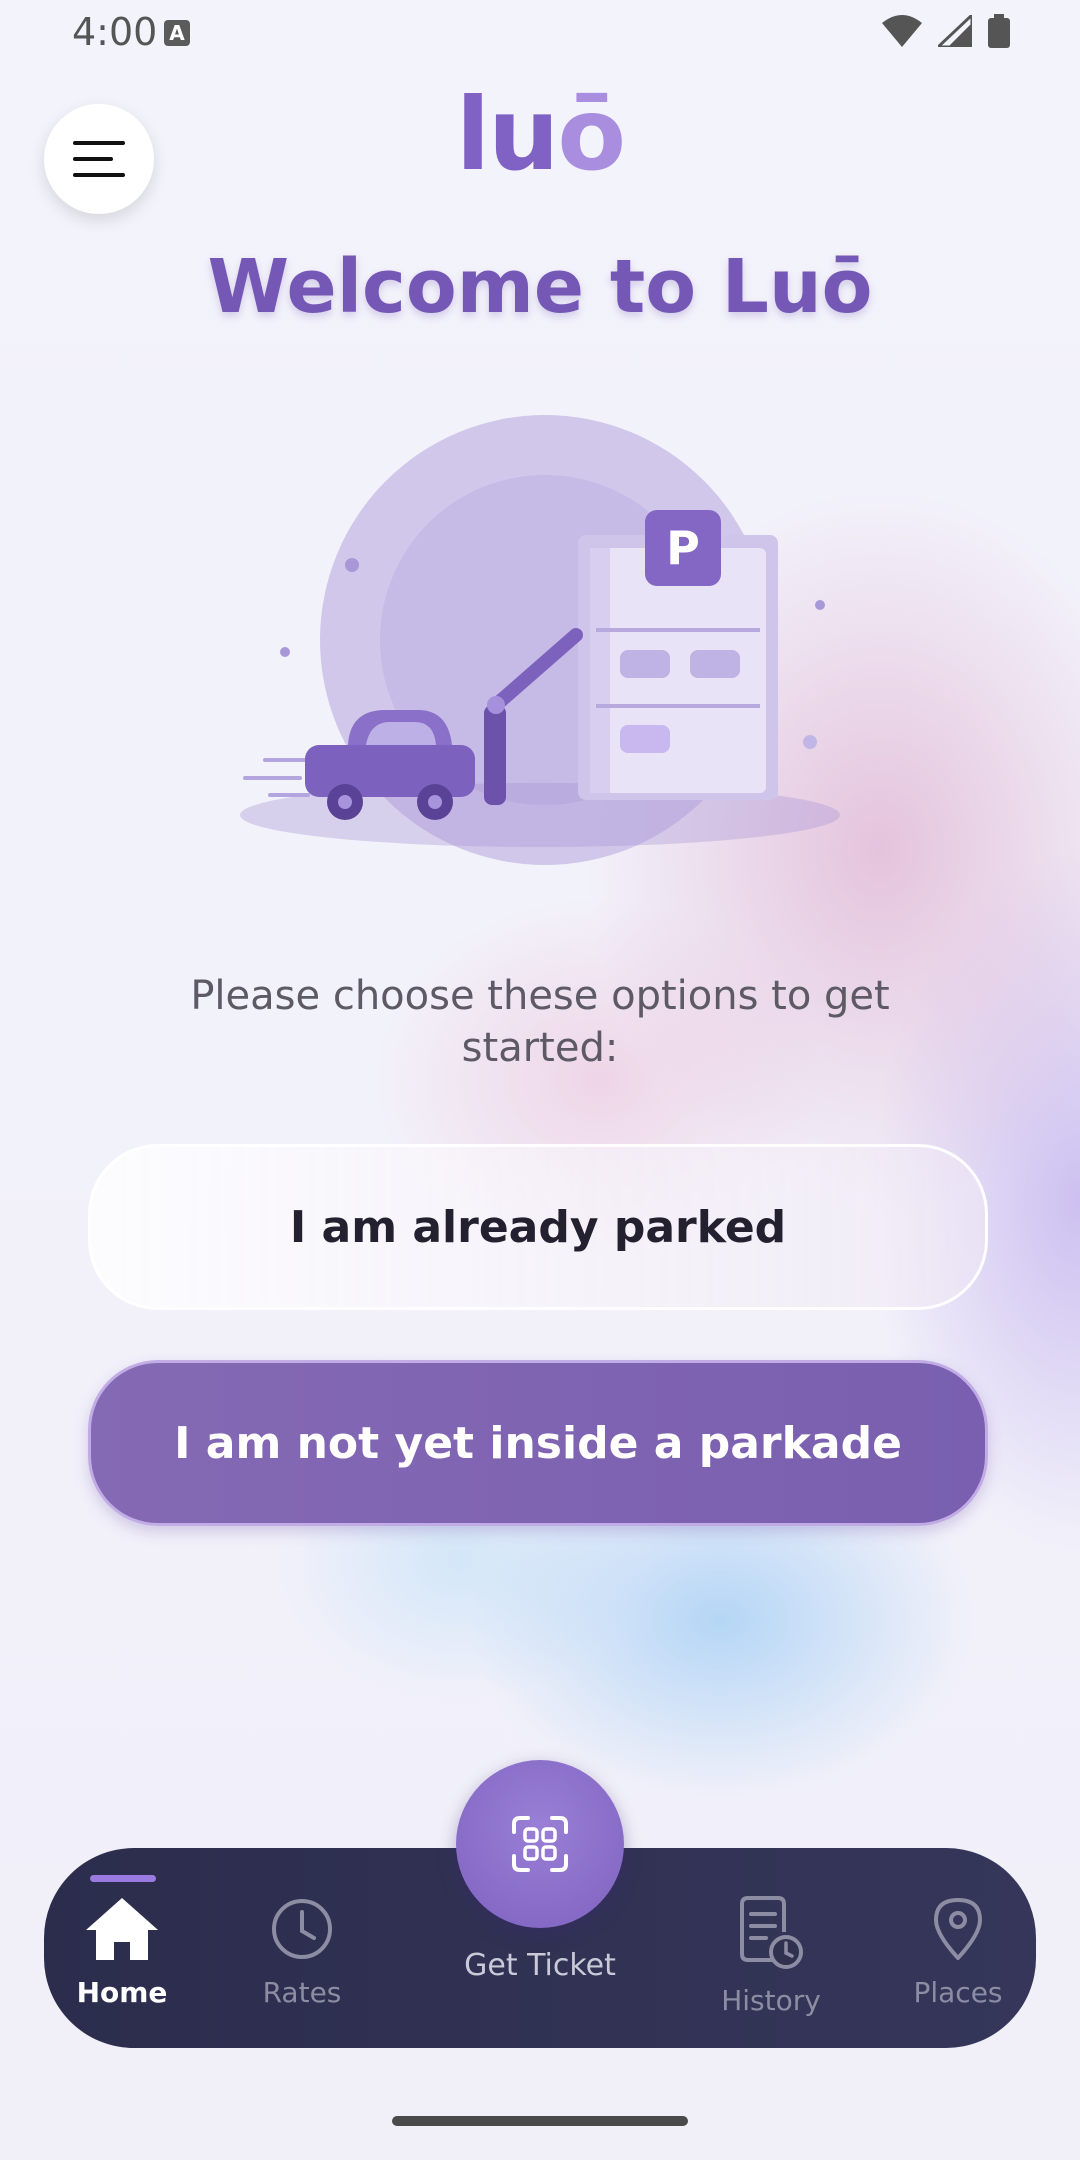 Image resolution: width=1080 pixels, height=2160 pixels. I want to click on active-tab-indicator, so click(123, 1878).